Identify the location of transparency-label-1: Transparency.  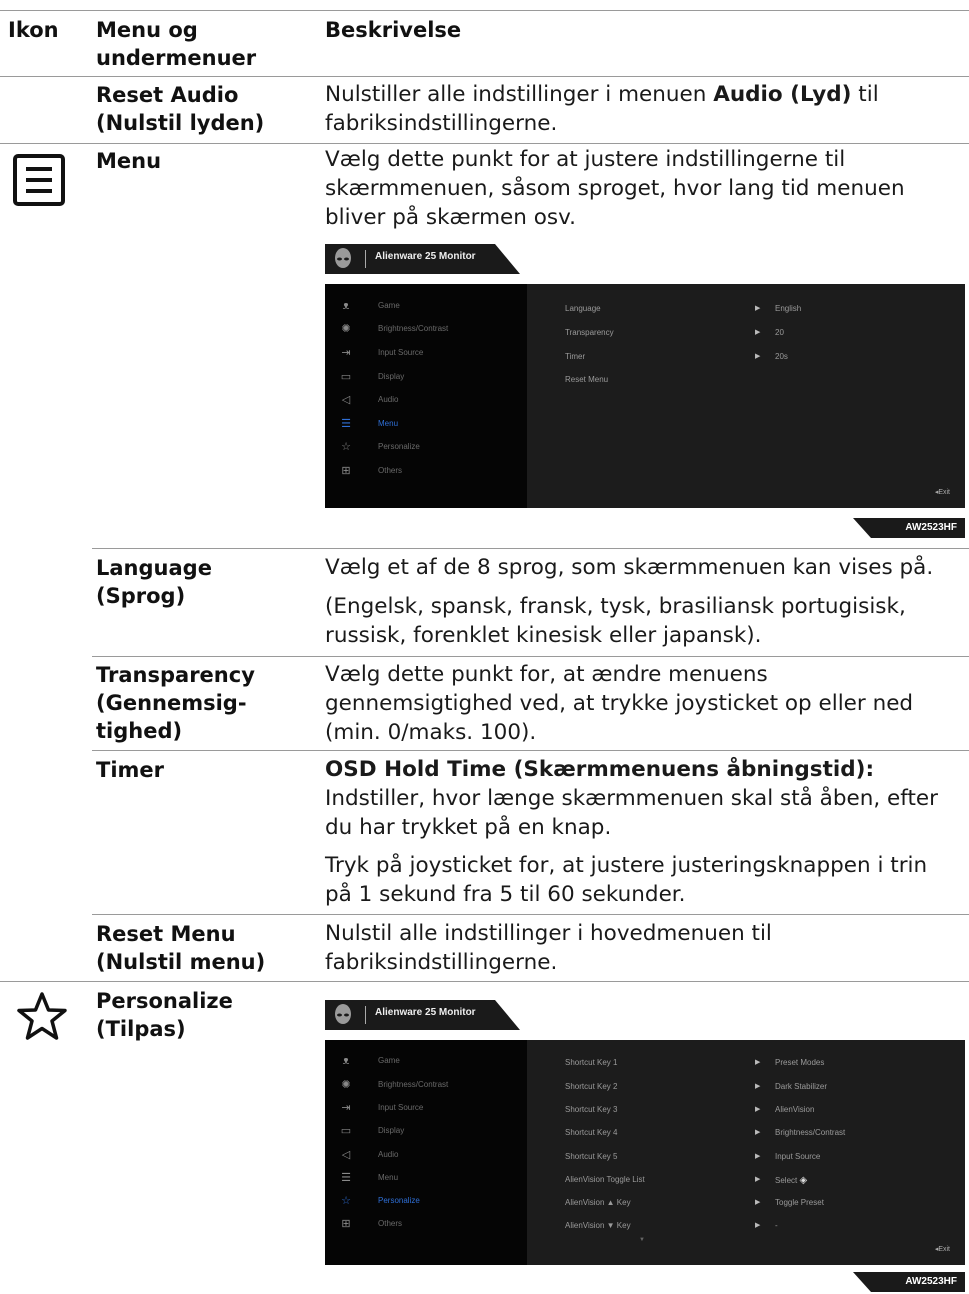
(175, 675).